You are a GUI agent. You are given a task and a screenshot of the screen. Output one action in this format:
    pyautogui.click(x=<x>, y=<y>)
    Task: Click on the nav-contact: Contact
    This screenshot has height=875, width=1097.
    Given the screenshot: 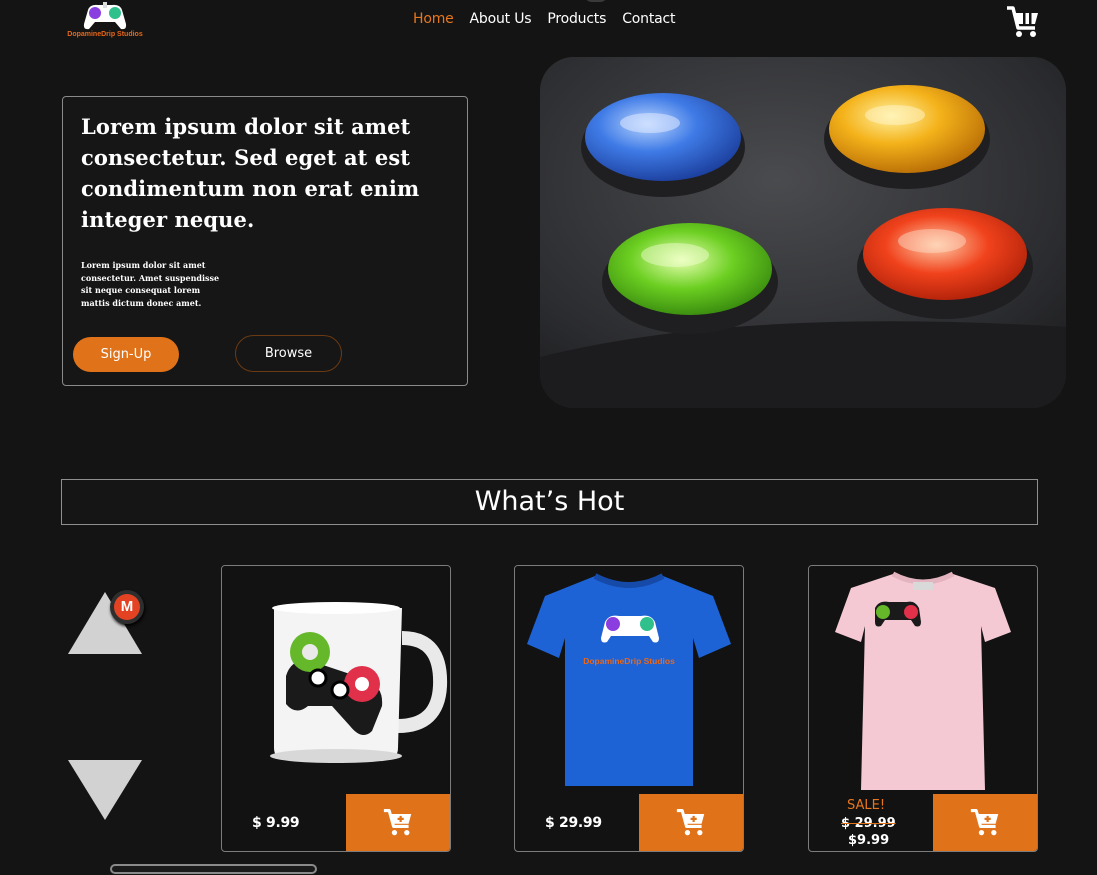 What is the action you would take?
    pyautogui.click(x=648, y=19)
    